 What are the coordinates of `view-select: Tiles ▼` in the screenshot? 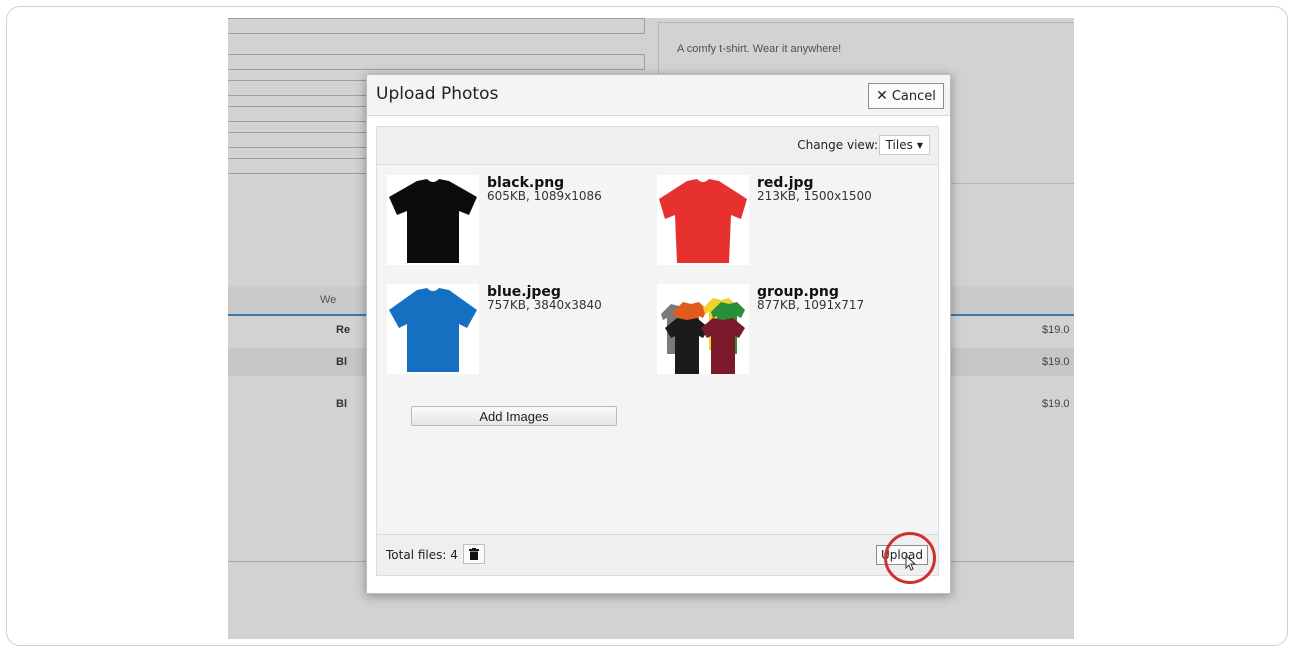 It's located at (904, 145).